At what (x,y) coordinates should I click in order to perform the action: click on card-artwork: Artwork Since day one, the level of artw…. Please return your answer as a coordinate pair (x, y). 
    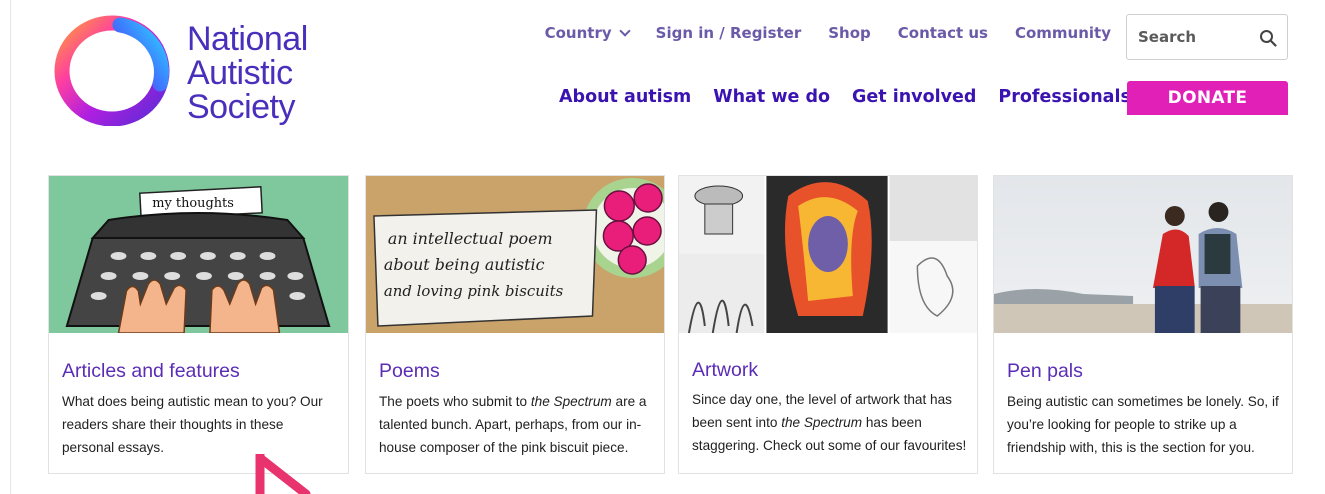
    Looking at the image, I should click on (828, 324).